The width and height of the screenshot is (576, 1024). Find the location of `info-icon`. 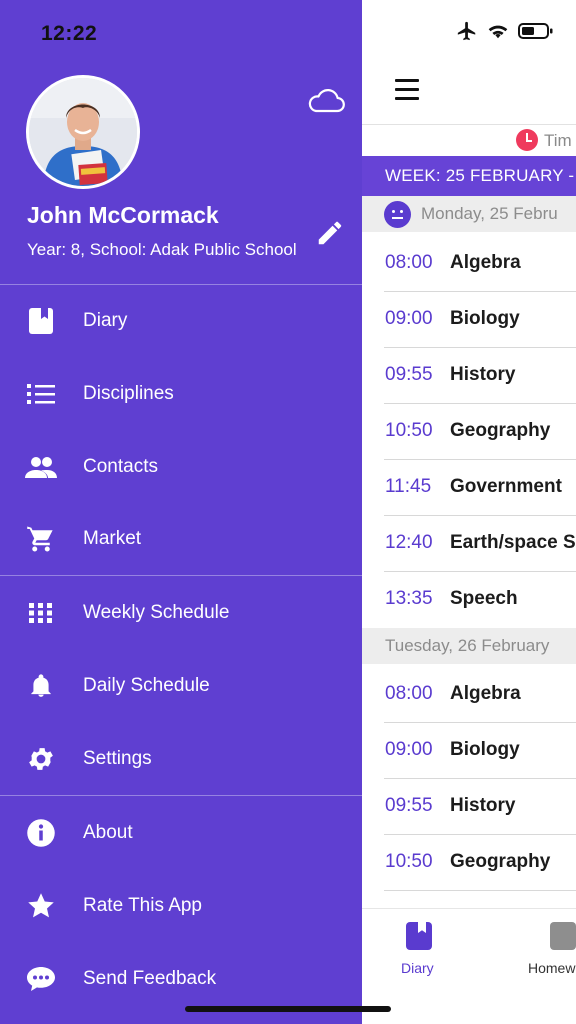

info-icon is located at coordinates (41, 833).